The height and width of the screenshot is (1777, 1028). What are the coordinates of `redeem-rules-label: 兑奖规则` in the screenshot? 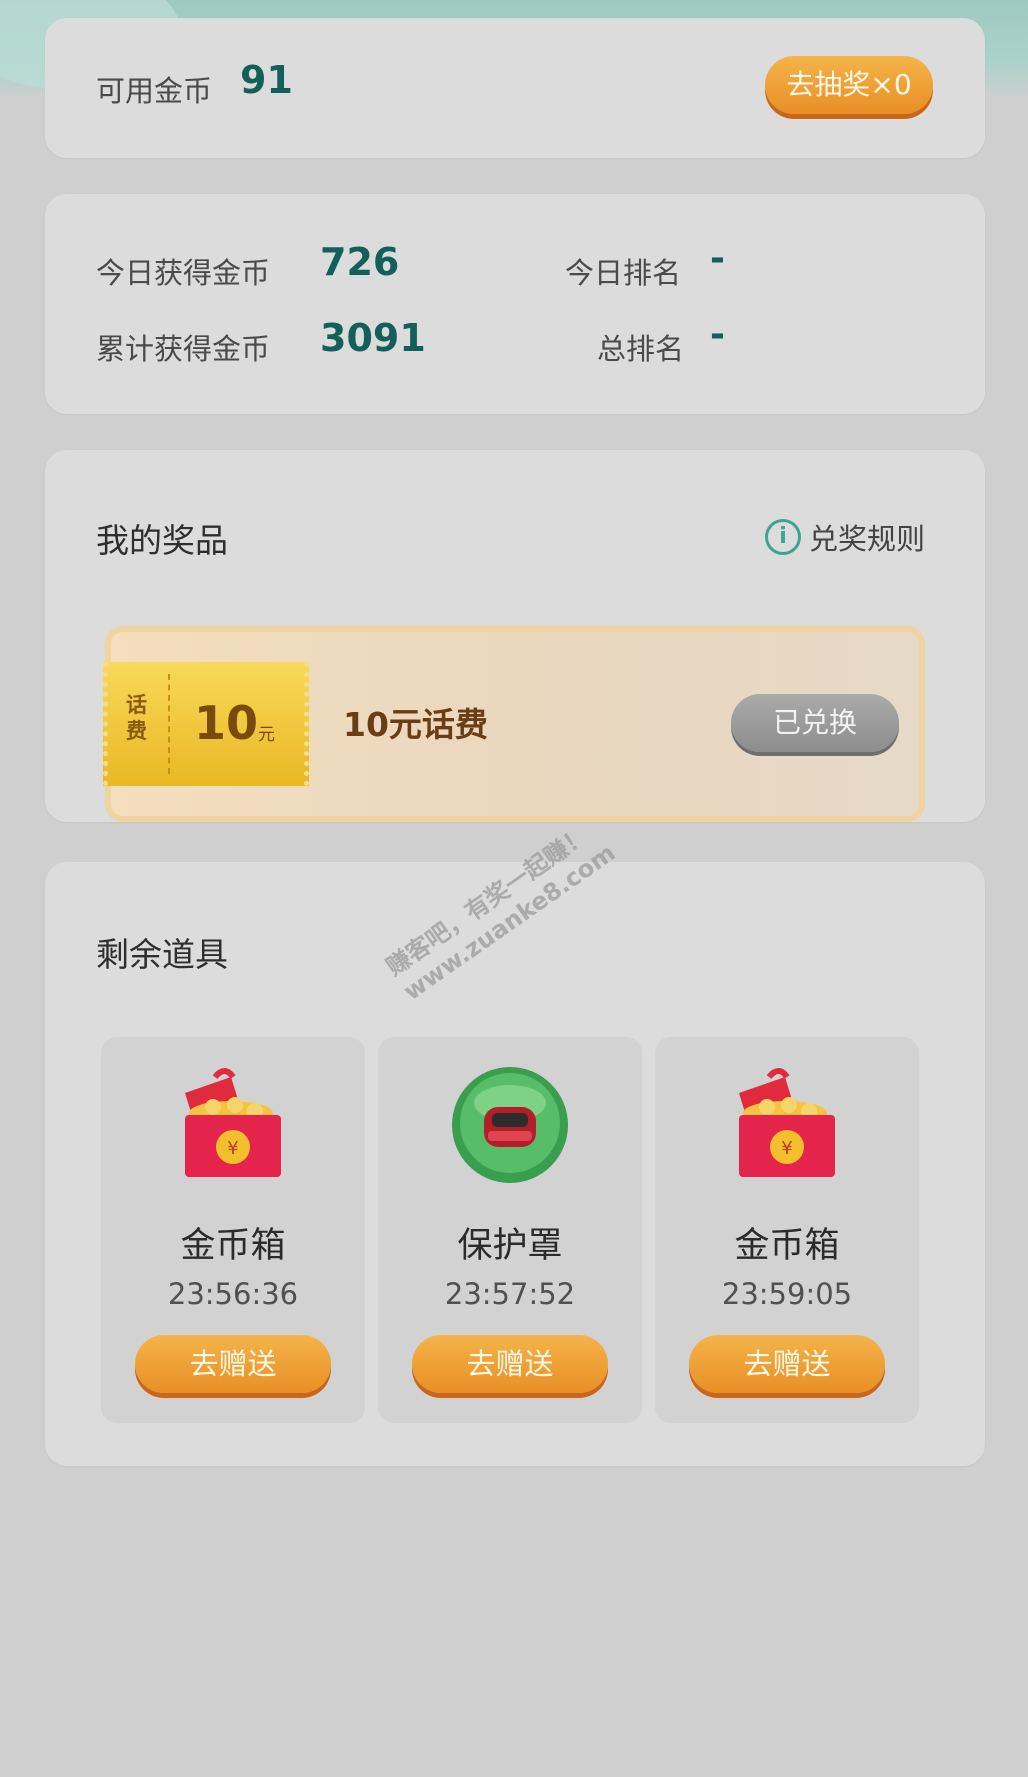 It's located at (867, 539).